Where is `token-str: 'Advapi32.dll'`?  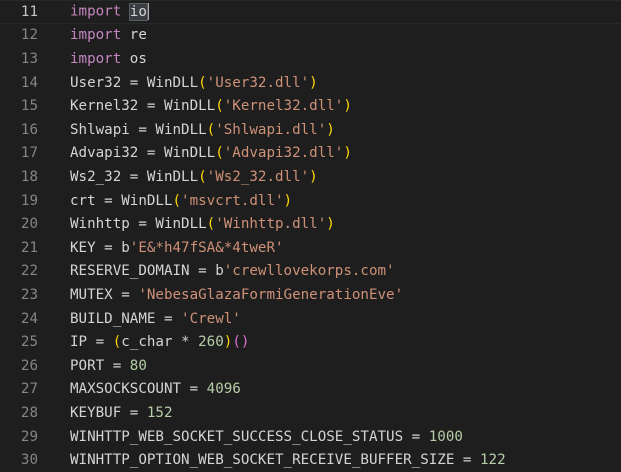 token-str: 'Advapi32.dll' is located at coordinates (283, 153).